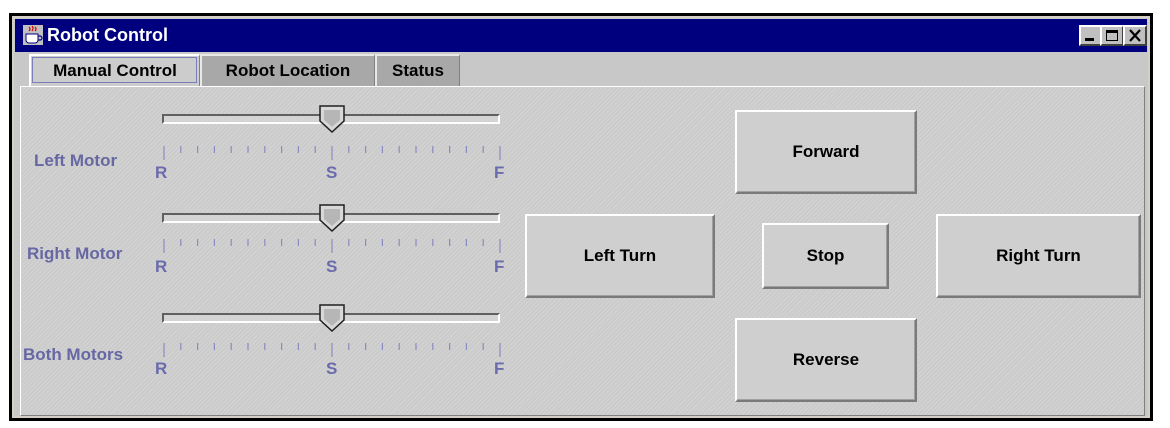 The width and height of the screenshot is (1170, 428). I want to click on right-motor-slider-thumb, so click(332, 218).